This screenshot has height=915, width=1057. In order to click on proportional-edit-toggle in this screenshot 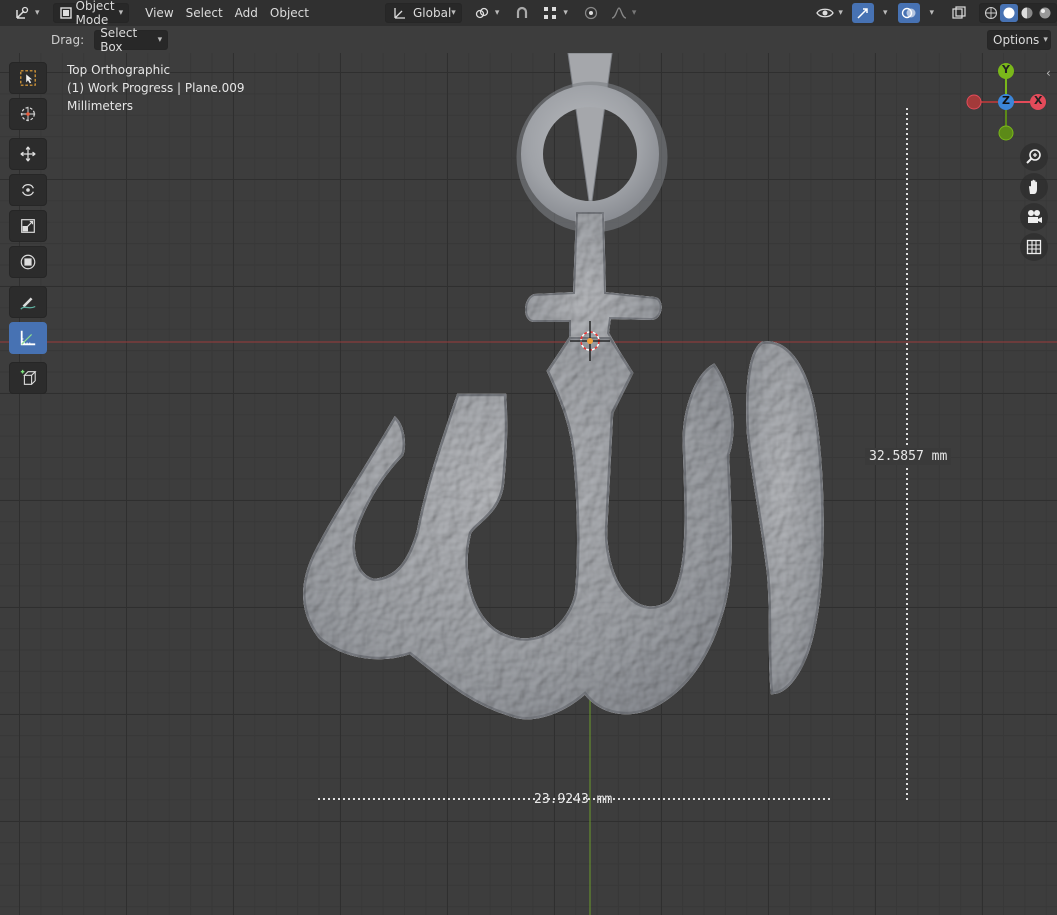, I will do `click(591, 13)`.